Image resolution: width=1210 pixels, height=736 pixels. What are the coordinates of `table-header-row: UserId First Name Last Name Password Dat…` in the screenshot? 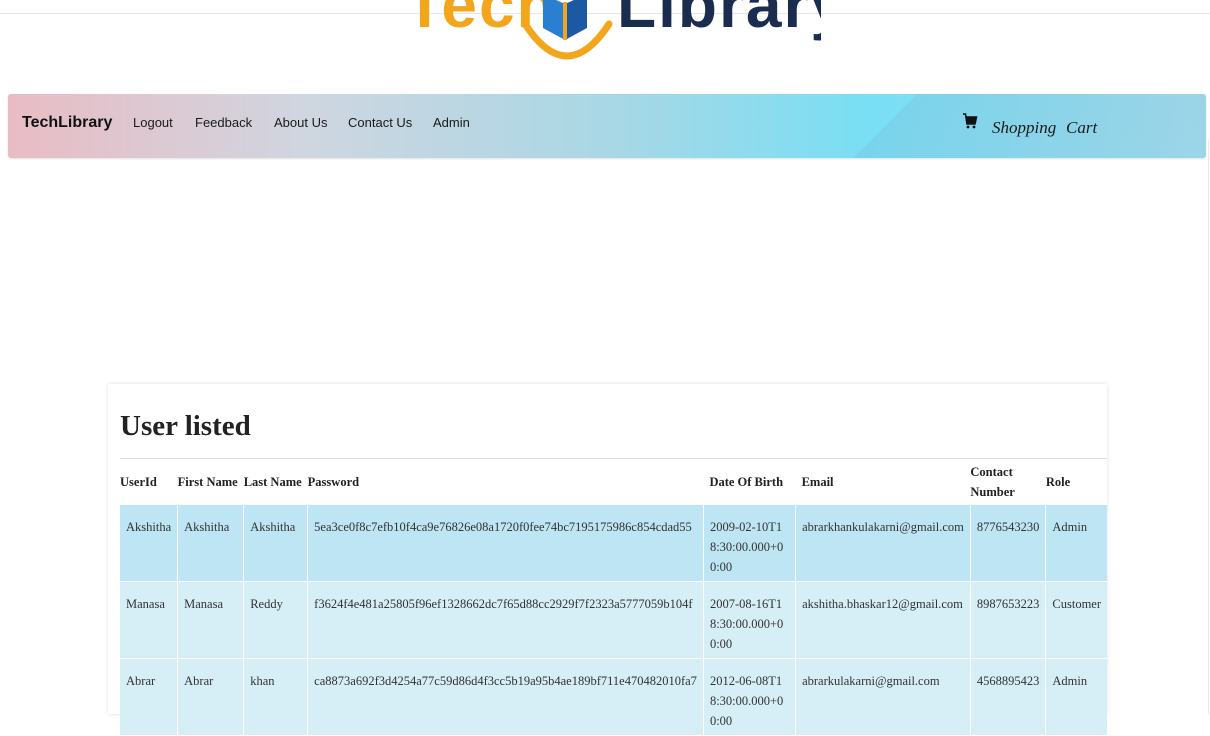 It's located at (613, 481).